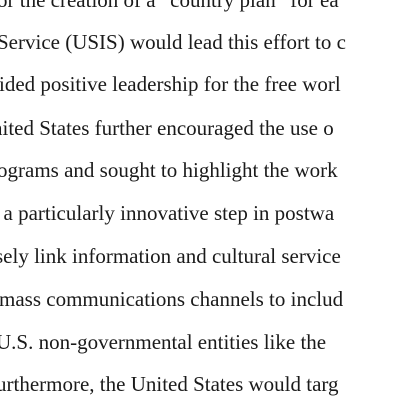  What do you see at coordinates (163, 342) in the screenshot?
I see `text-line: U.S. non-governmental entities like the` at bounding box center [163, 342].